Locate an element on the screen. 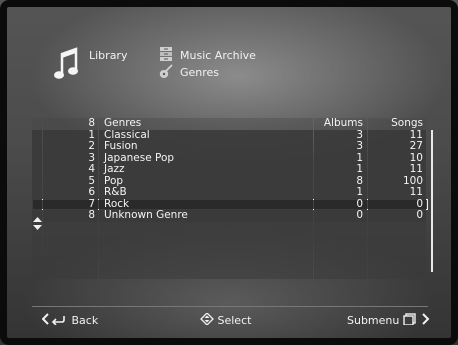 This screenshot has height=345, width=458. row-number: 8 is located at coordinates (70, 215).